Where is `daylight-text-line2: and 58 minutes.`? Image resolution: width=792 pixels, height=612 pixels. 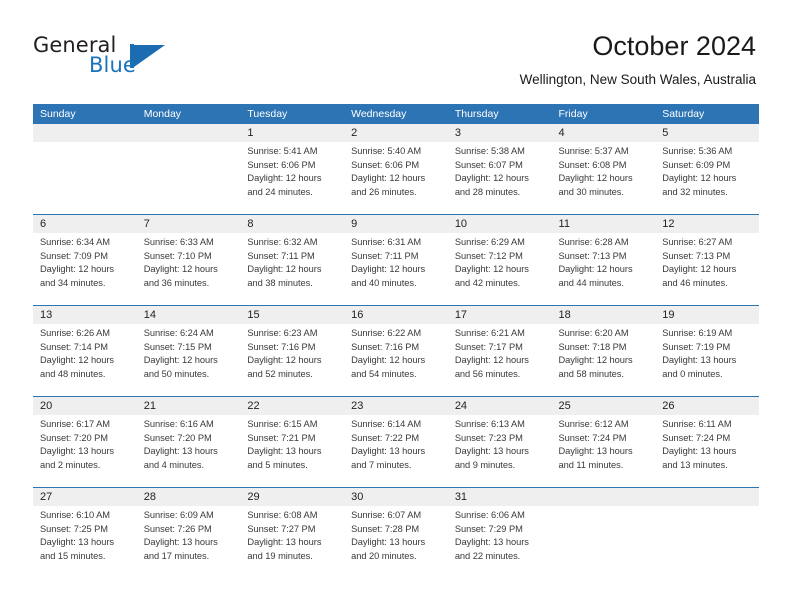 daylight-text-line2: and 58 minutes. is located at coordinates (591, 373).